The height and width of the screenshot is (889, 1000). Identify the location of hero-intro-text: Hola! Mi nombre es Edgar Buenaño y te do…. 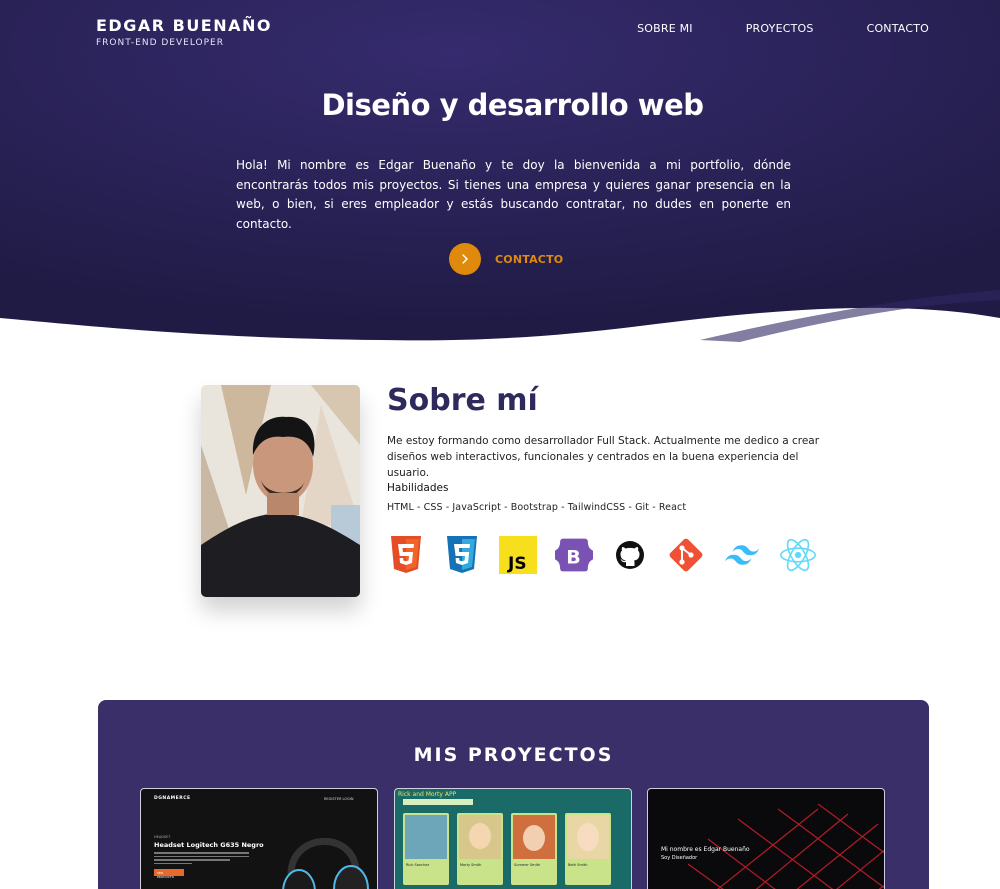
(513, 194).